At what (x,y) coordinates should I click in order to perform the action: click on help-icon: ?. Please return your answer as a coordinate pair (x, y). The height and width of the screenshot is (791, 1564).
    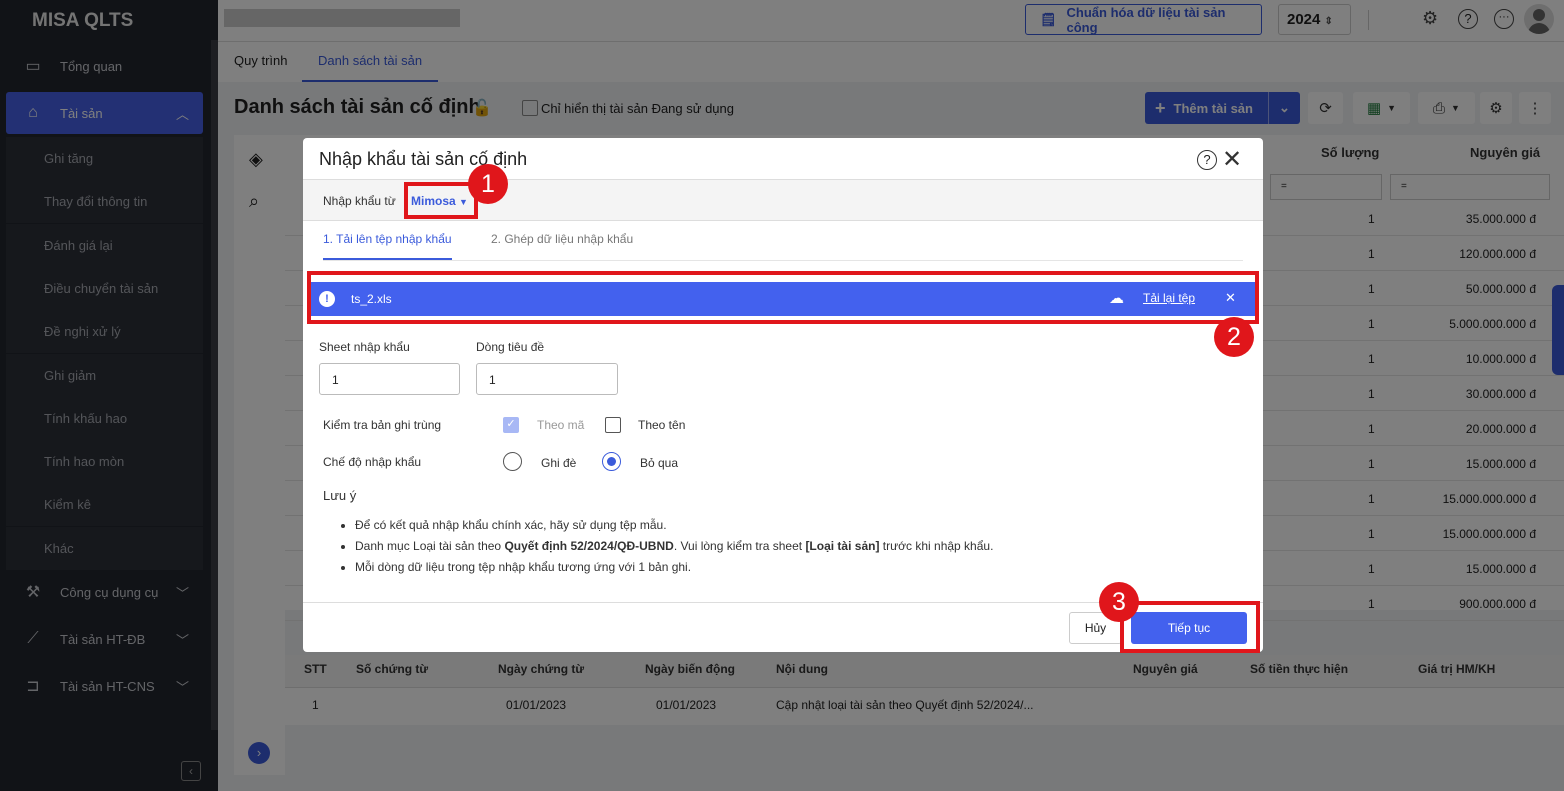
    Looking at the image, I should click on (1207, 160).